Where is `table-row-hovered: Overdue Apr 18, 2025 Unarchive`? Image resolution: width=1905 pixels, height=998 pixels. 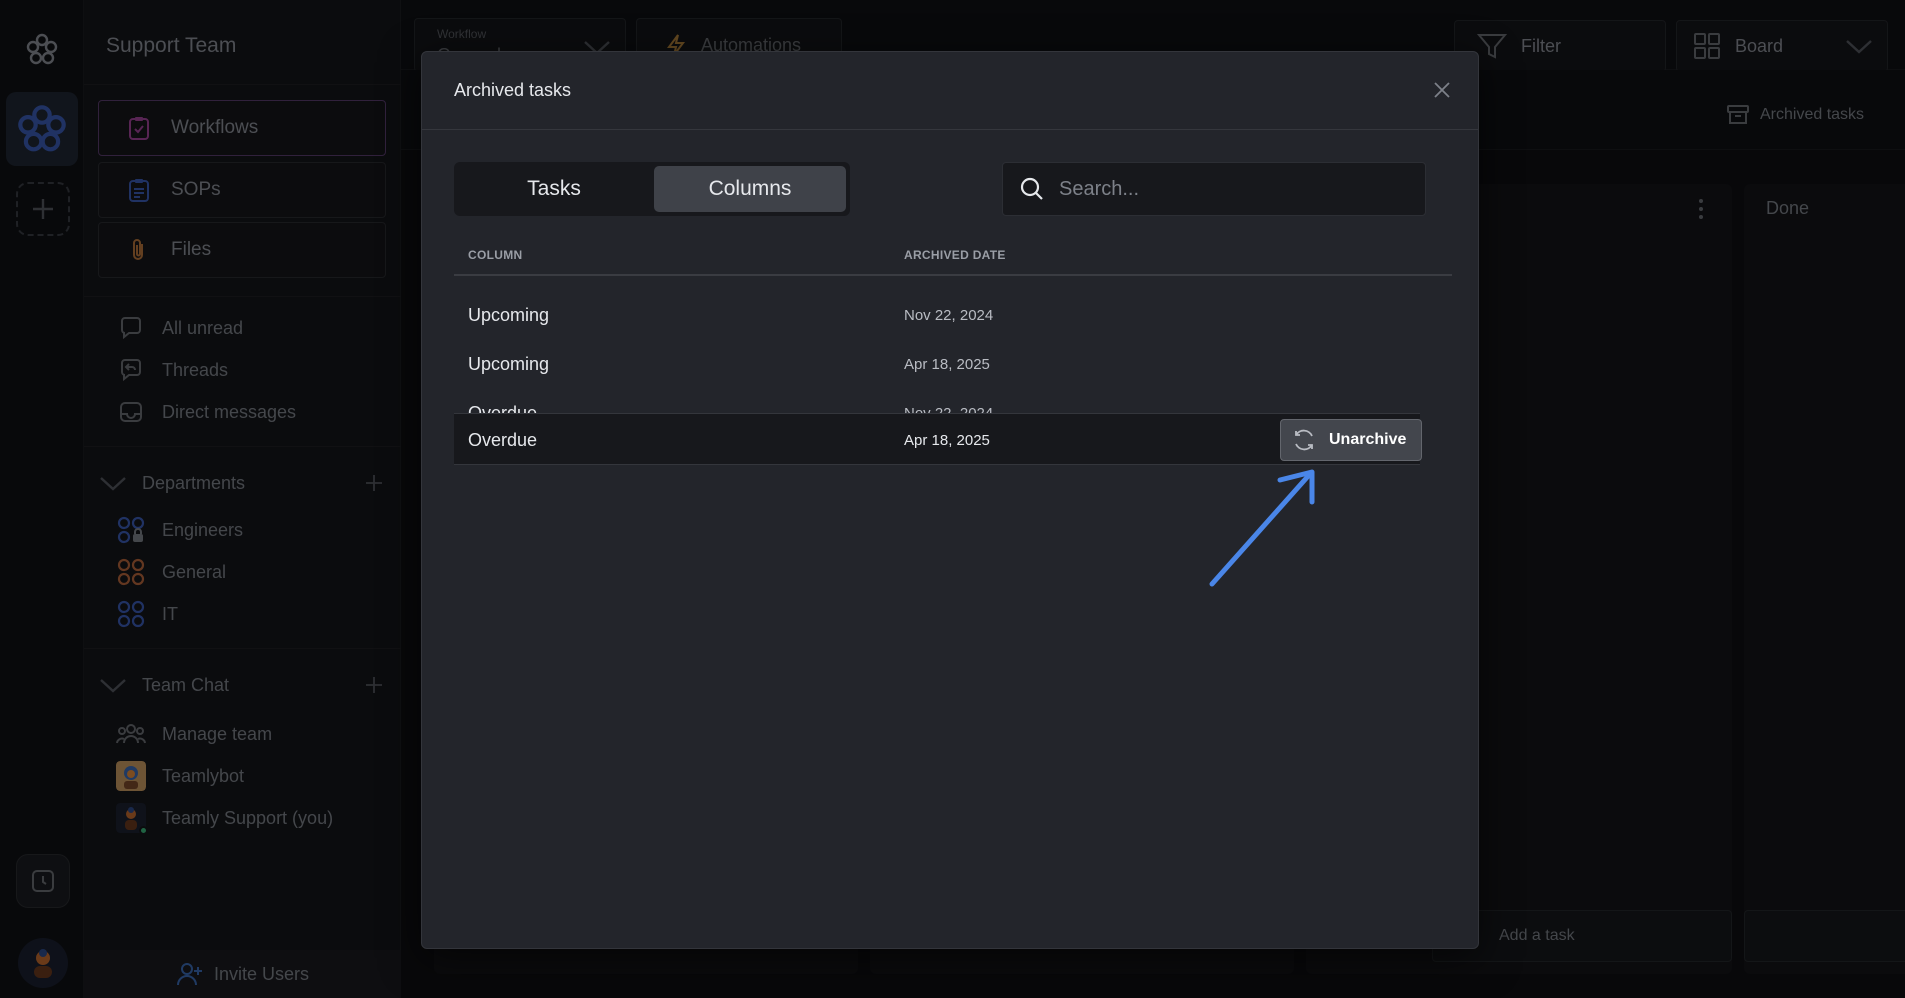 table-row-hovered: Overdue Apr 18, 2025 Unarchive is located at coordinates (938, 439).